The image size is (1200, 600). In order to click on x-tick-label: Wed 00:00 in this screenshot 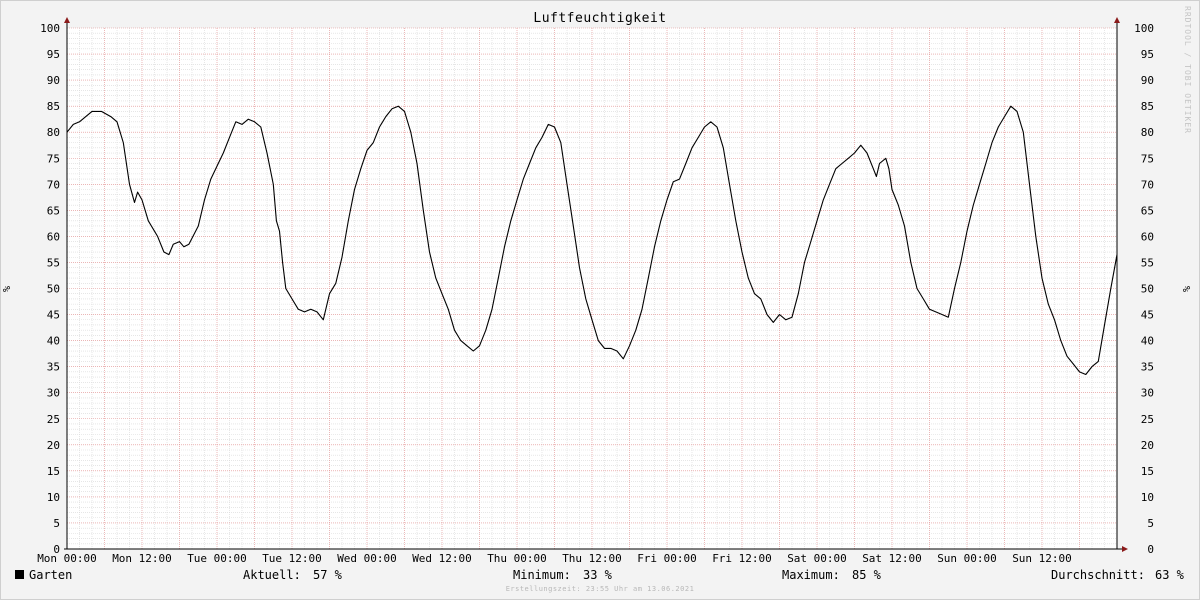, I will do `click(367, 558)`.